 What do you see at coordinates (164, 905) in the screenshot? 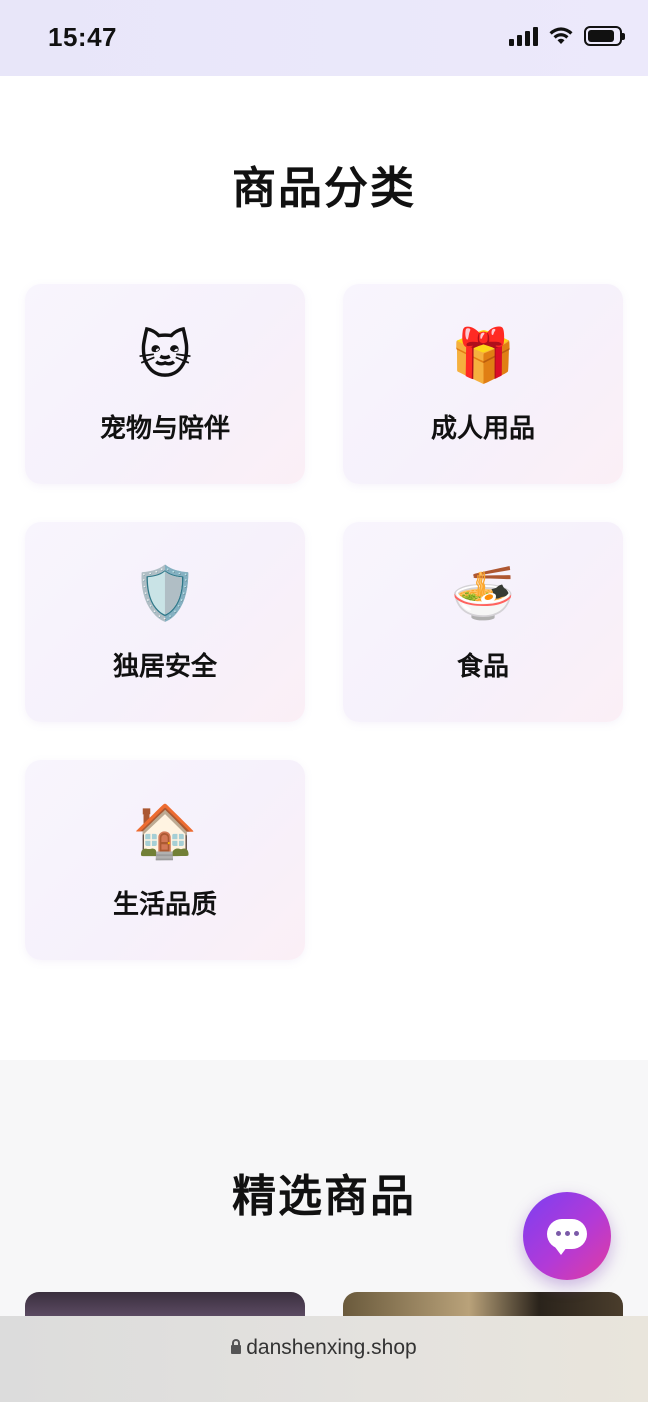
I see `category-label: 生活品质` at bounding box center [164, 905].